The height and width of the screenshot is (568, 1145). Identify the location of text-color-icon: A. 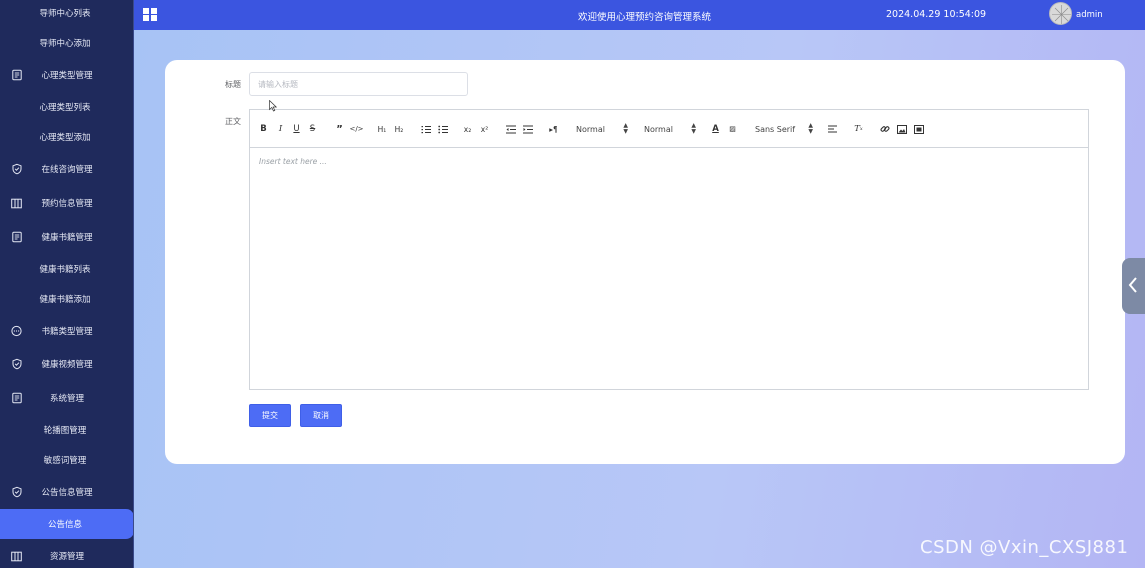
(715, 129).